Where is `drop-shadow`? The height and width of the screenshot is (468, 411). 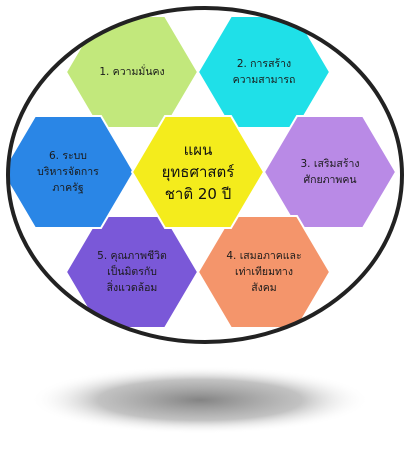 drop-shadow is located at coordinates (200, 400).